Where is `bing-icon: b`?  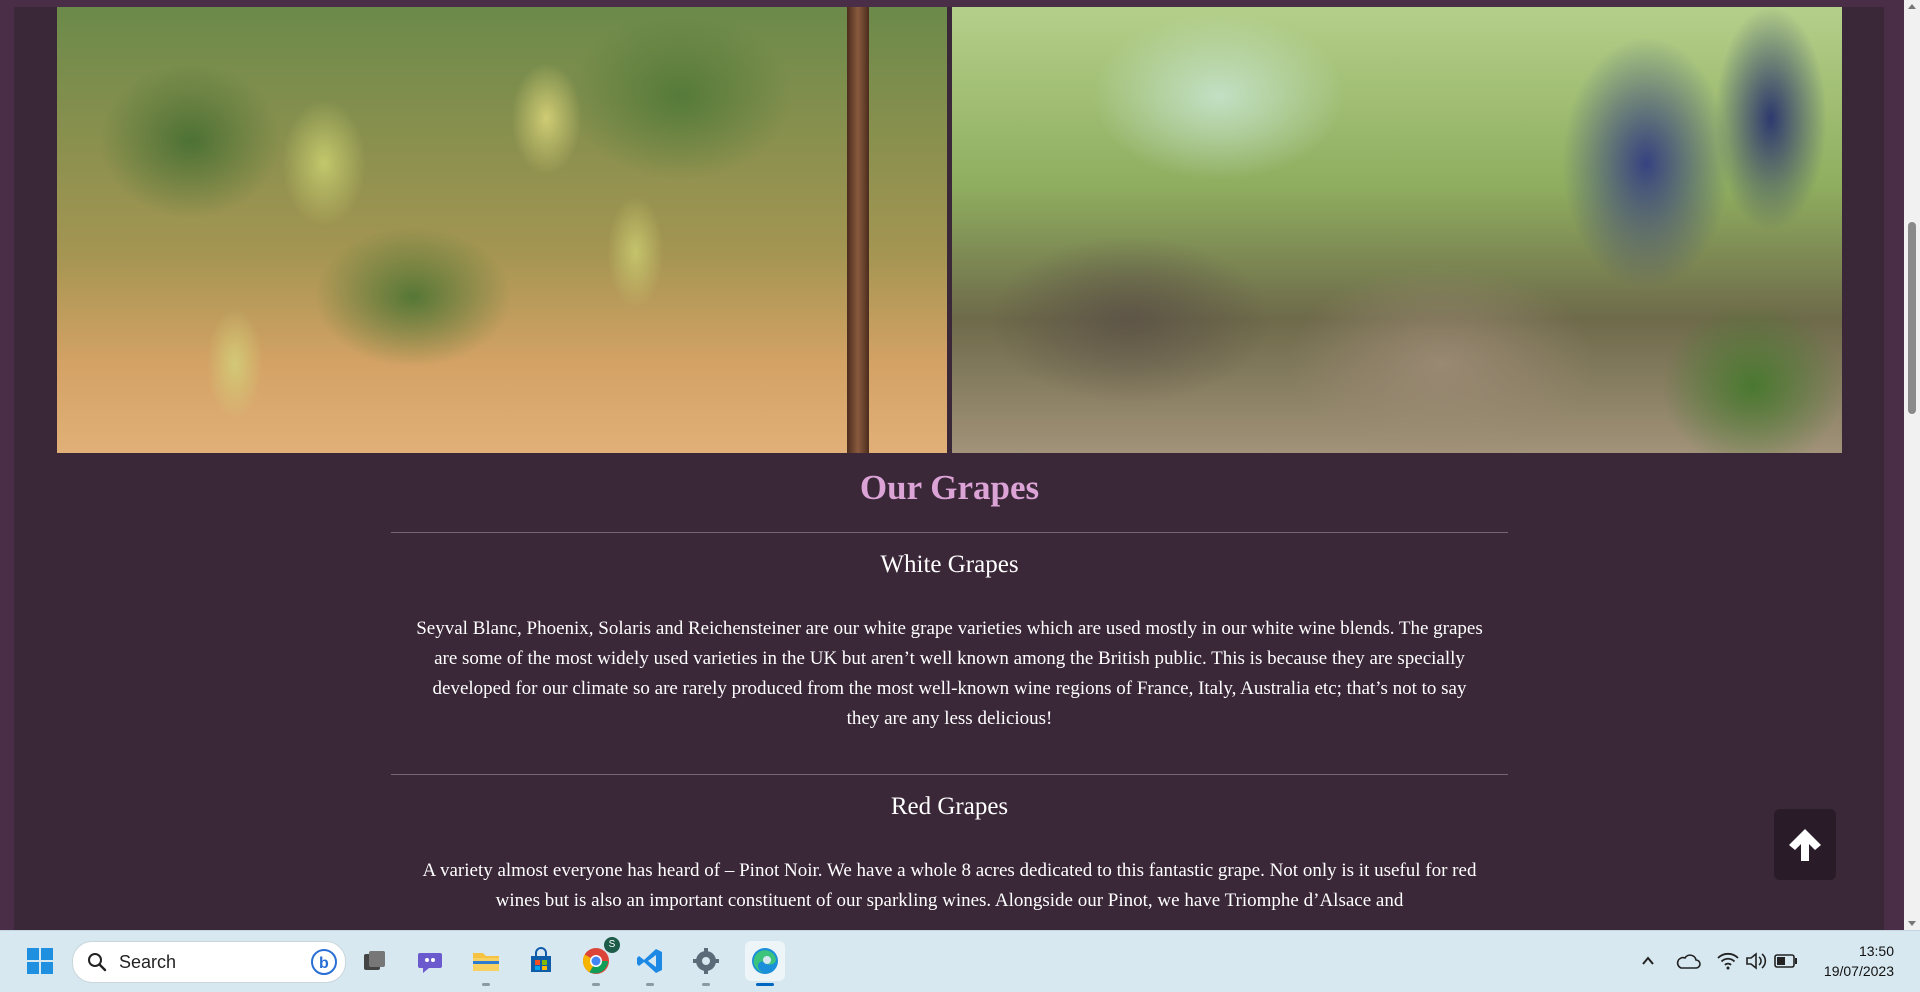
bing-icon: b is located at coordinates (324, 962).